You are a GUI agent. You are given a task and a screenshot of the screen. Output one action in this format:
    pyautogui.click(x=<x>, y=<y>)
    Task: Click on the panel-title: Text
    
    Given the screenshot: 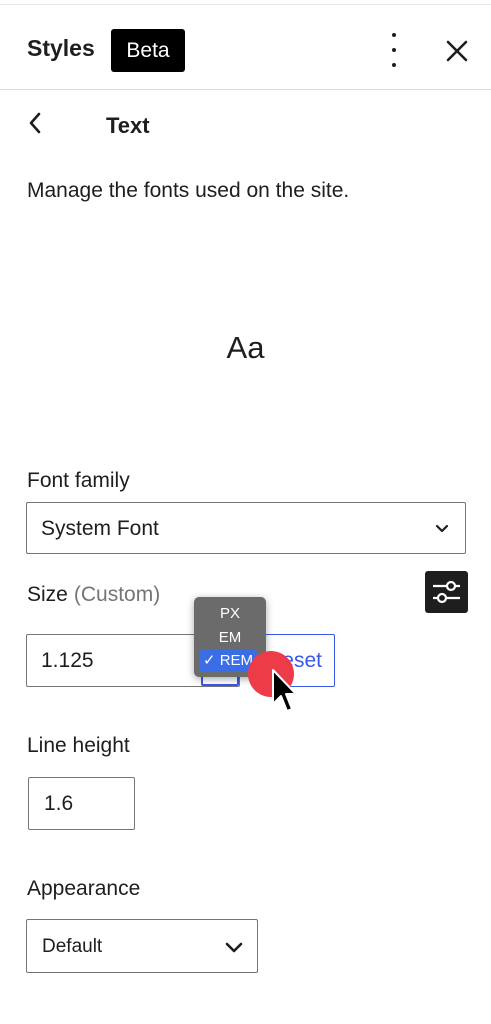 What is the action you would take?
    pyautogui.click(x=128, y=125)
    